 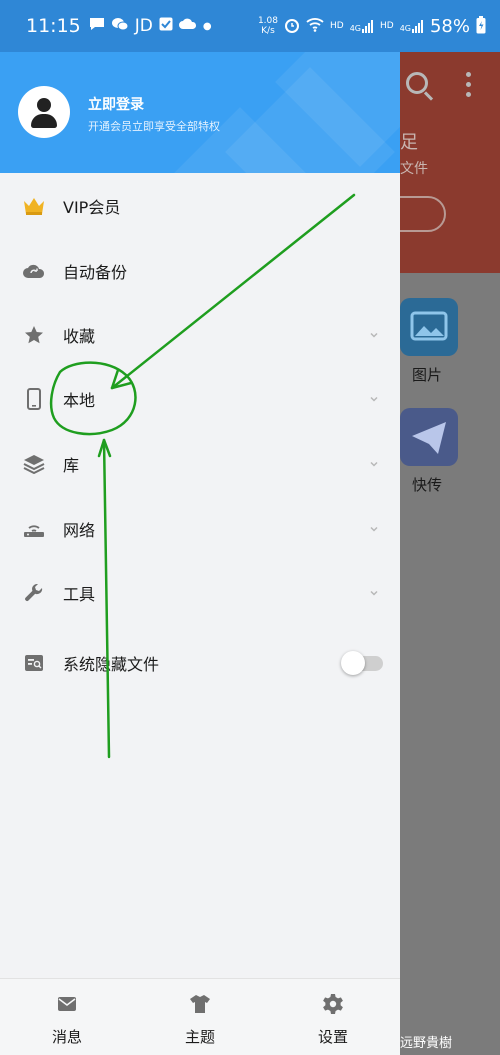 I want to click on wifi-icon, so click(x=315, y=26).